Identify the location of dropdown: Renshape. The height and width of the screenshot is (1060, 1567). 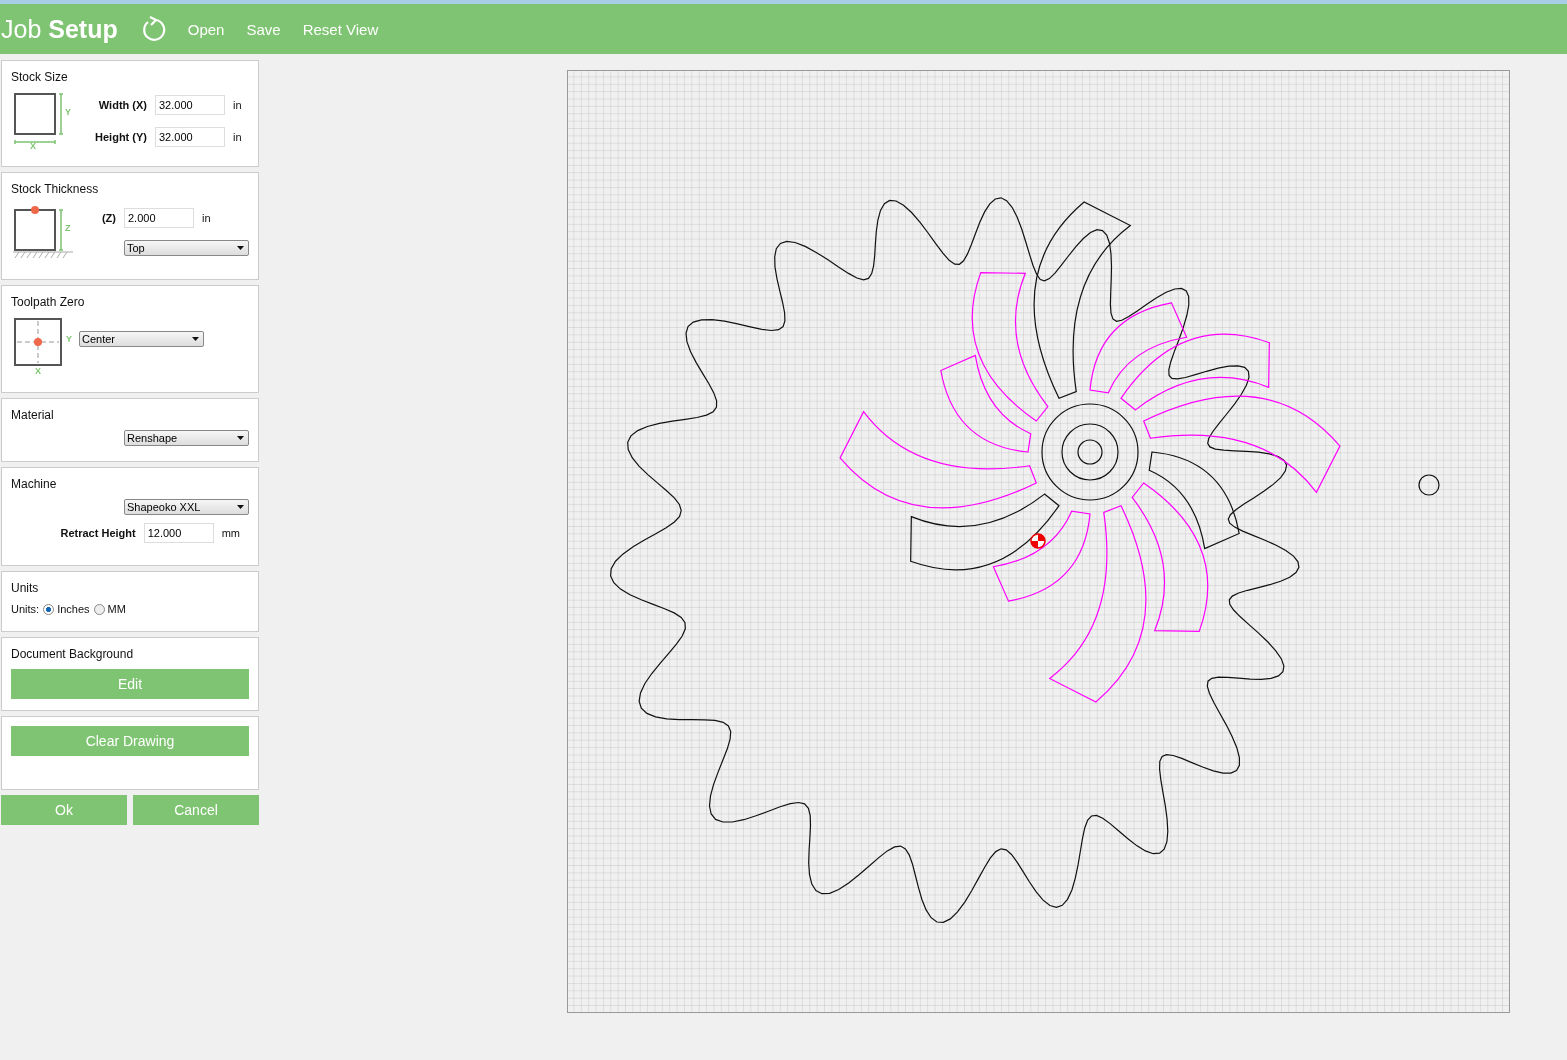
(186, 438).